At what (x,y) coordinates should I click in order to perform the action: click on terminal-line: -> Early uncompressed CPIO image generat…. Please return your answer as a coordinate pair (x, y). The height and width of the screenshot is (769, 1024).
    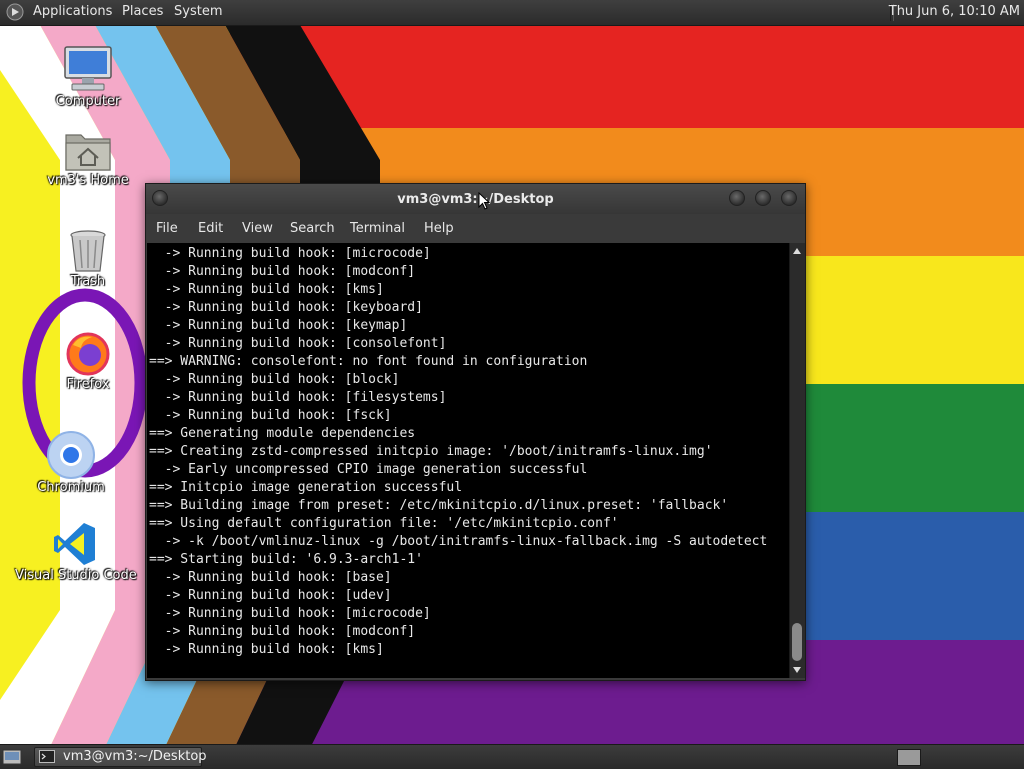
    Looking at the image, I should click on (368, 469).